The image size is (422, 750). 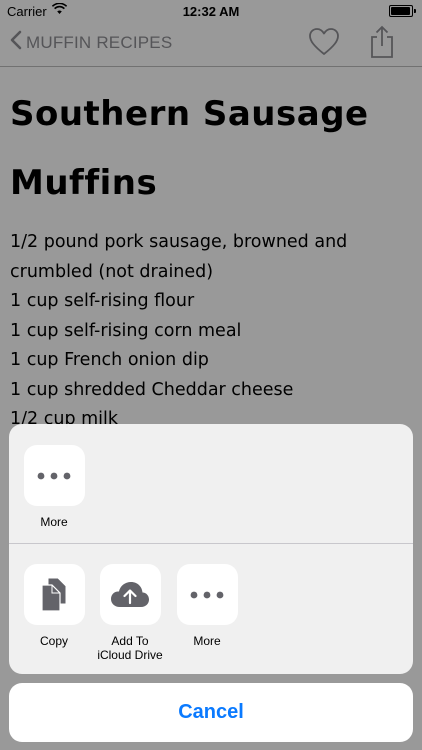 I want to click on cancel-label: Cancel, so click(x=211, y=712).